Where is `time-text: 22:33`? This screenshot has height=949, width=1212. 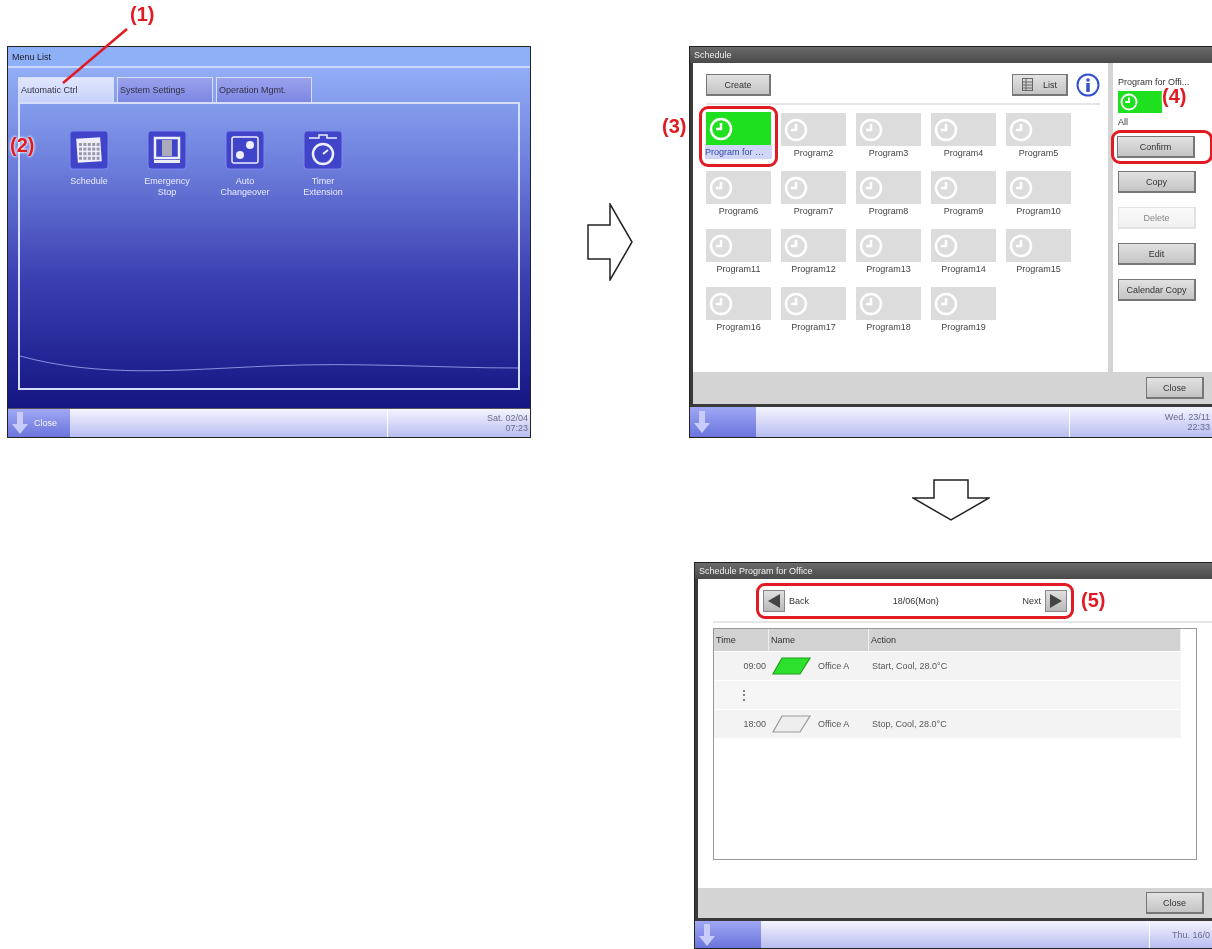 time-text: 22:33 is located at coordinates (1198, 427).